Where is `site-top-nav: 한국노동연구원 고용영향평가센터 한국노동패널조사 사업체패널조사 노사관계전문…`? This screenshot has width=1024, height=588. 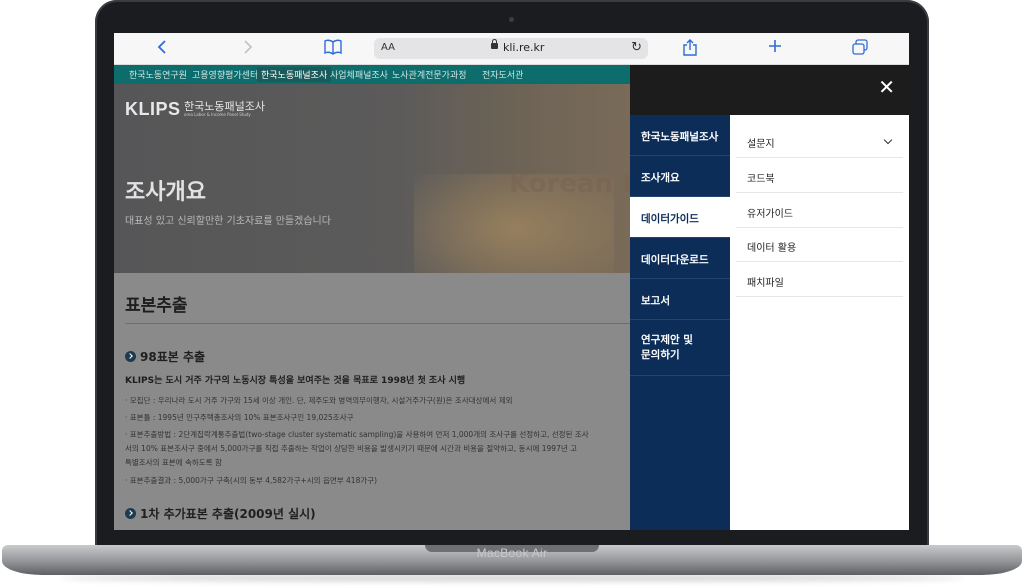 site-top-nav: 한국노동연구원 고용영향평가센터 한국노동패널조사 사업체패널조사 노사관계전문… is located at coordinates (372, 74).